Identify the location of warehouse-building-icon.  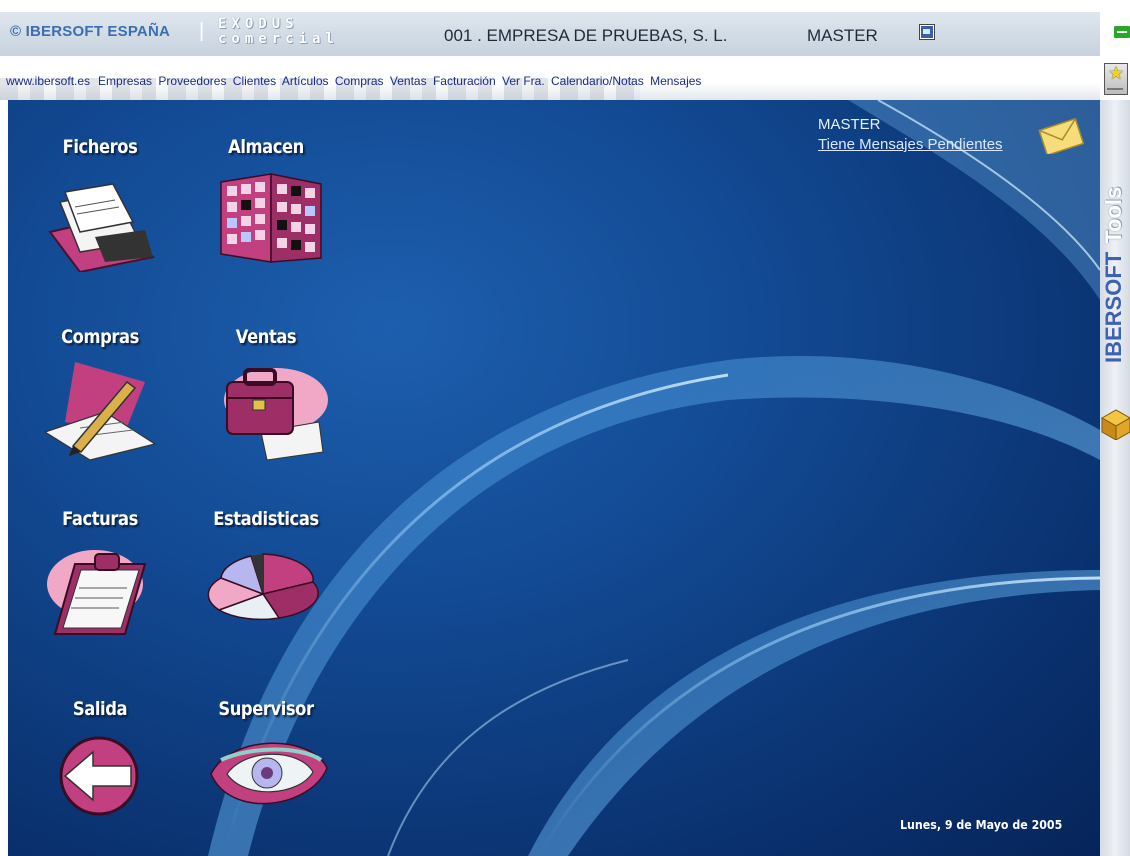
(271, 218).